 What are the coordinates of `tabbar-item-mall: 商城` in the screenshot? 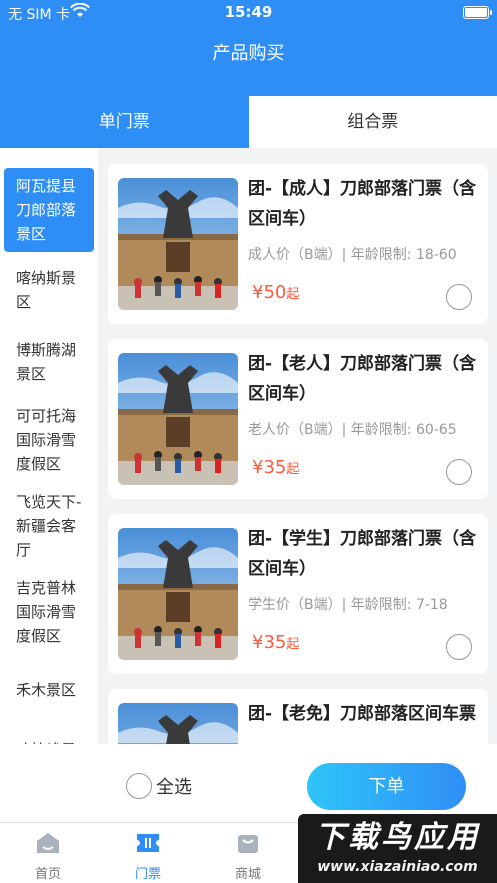 It's located at (248, 856).